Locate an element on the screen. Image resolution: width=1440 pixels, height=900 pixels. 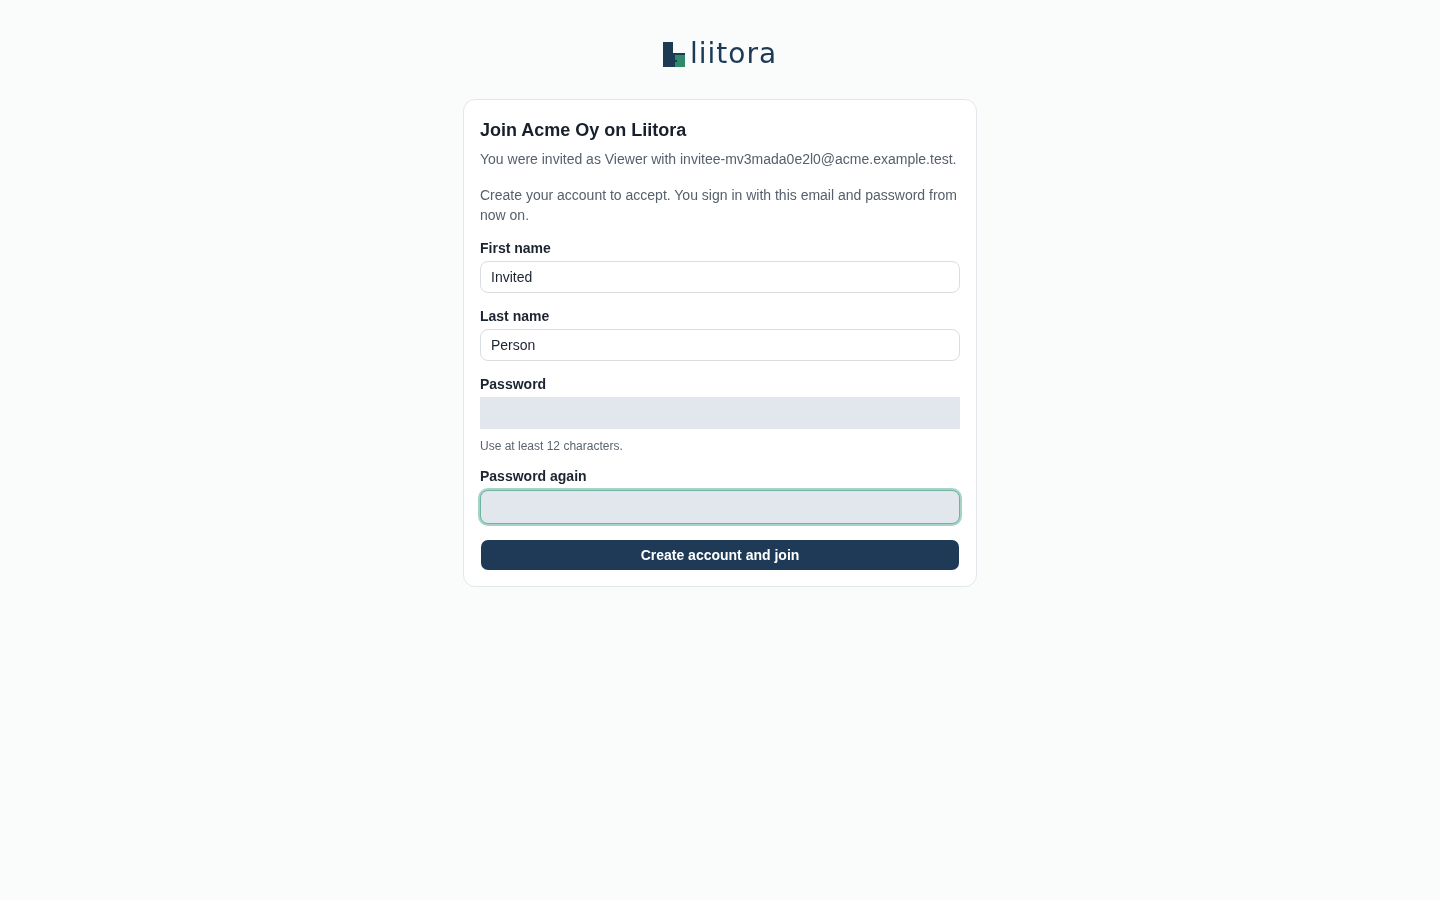
field-label: First name is located at coordinates (515, 248).